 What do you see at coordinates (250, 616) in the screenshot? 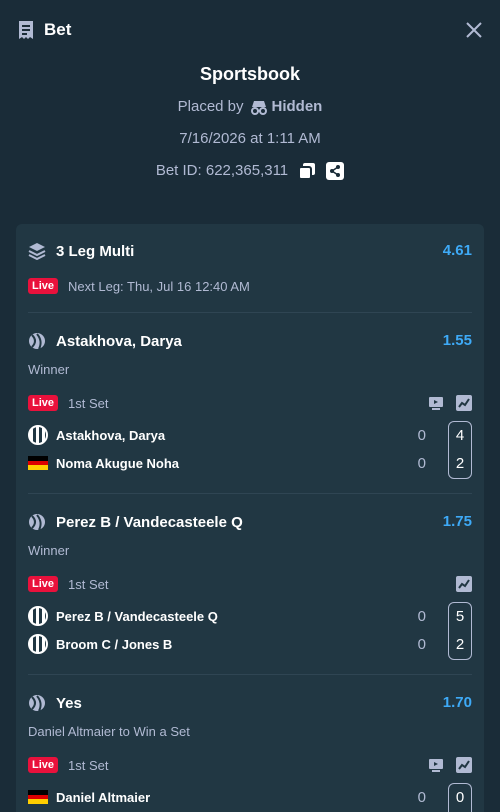
I see `team-row: Perez B / Vandecasteele Q 0` at bounding box center [250, 616].